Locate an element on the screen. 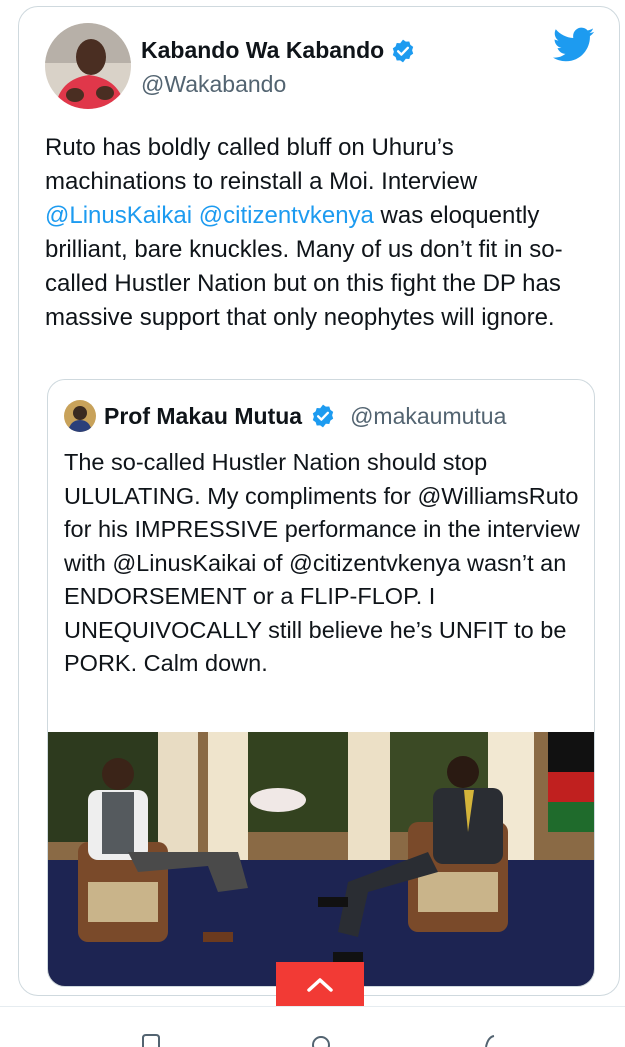 This screenshot has height=1047, width=625. author-name-row: Kabando Wa Kabando is located at coordinates (278, 50).